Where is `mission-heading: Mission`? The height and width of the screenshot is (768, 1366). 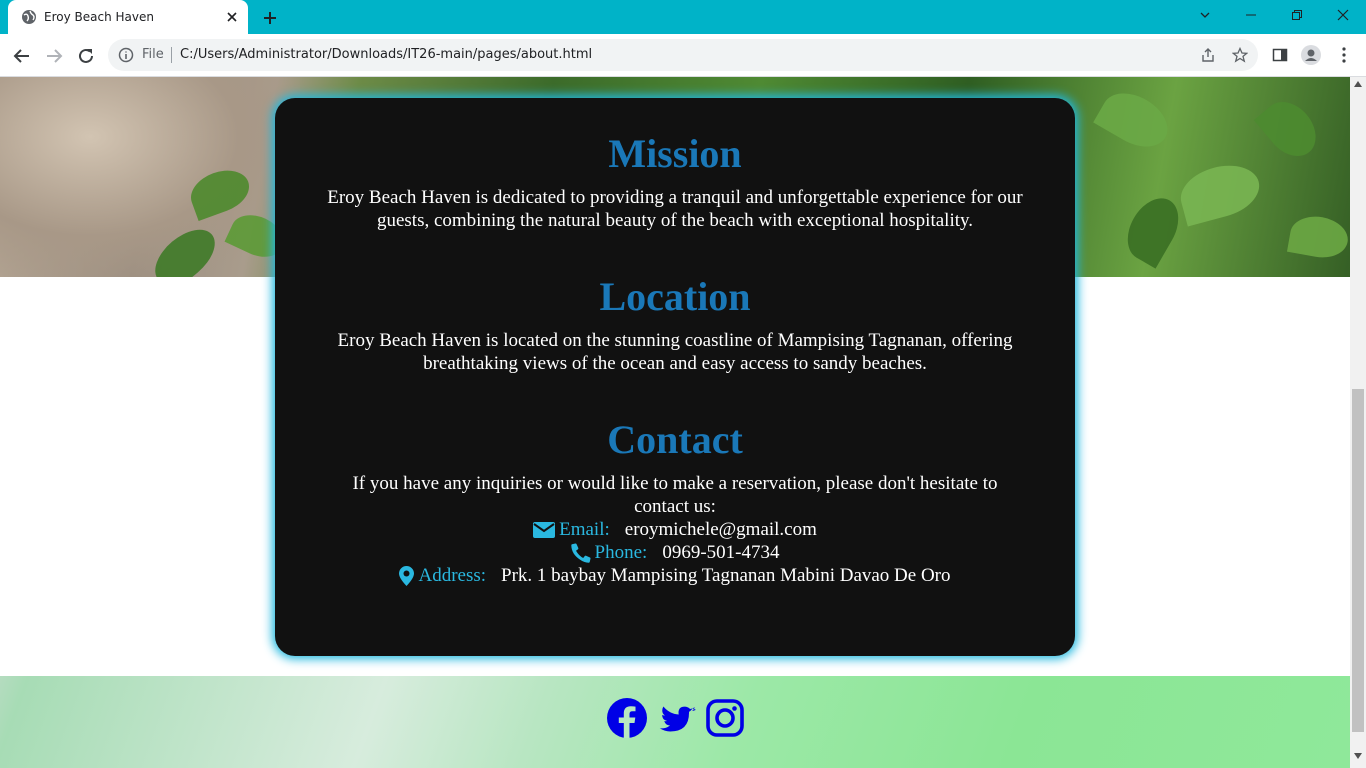
mission-heading: Mission is located at coordinates (675, 153).